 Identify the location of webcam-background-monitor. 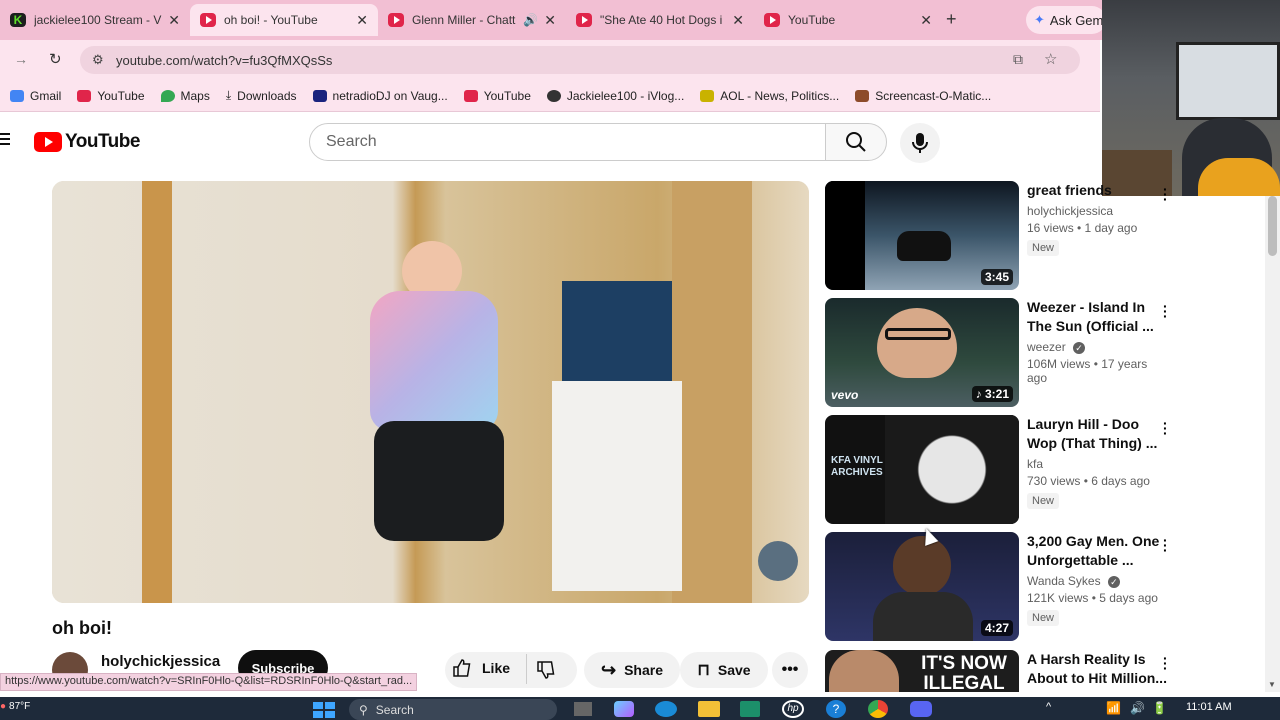
(1228, 81).